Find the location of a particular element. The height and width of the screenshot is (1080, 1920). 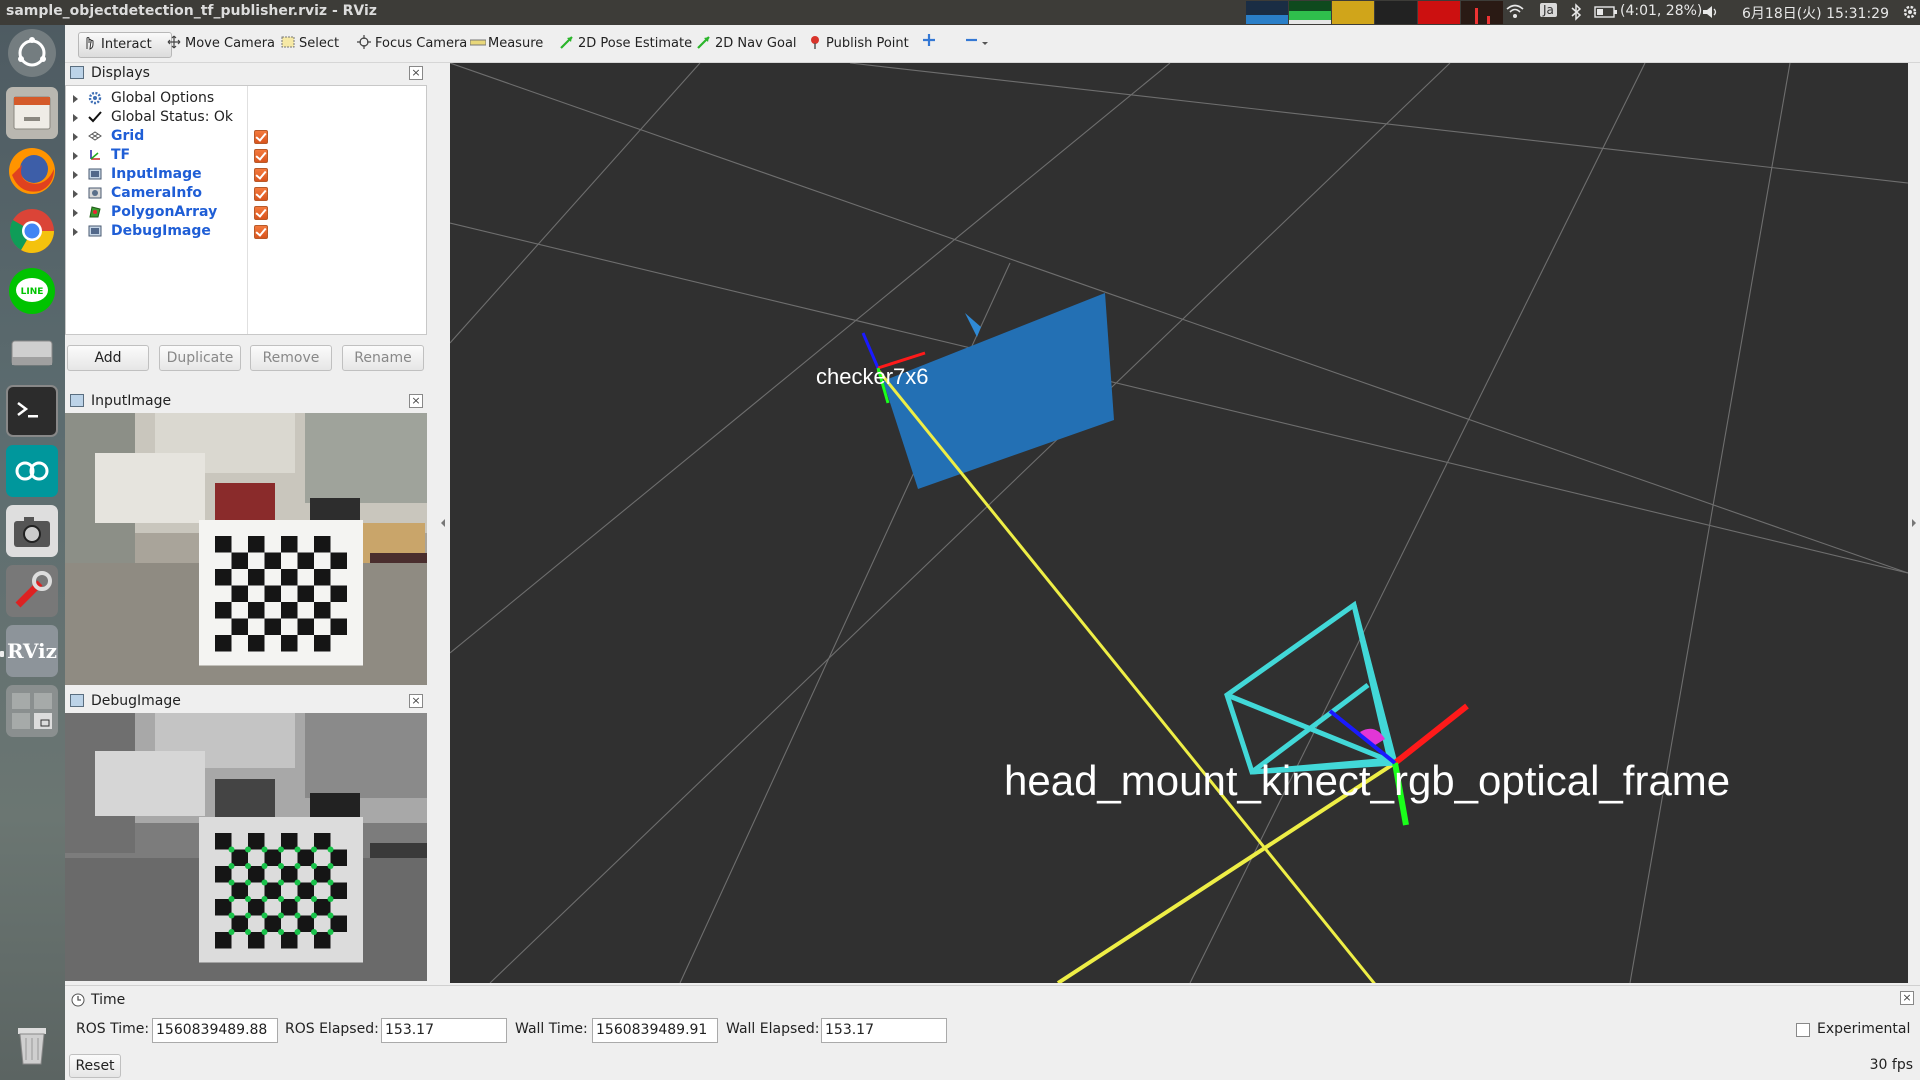

ros-time-field: 1560839489.88 is located at coordinates (215, 1030).